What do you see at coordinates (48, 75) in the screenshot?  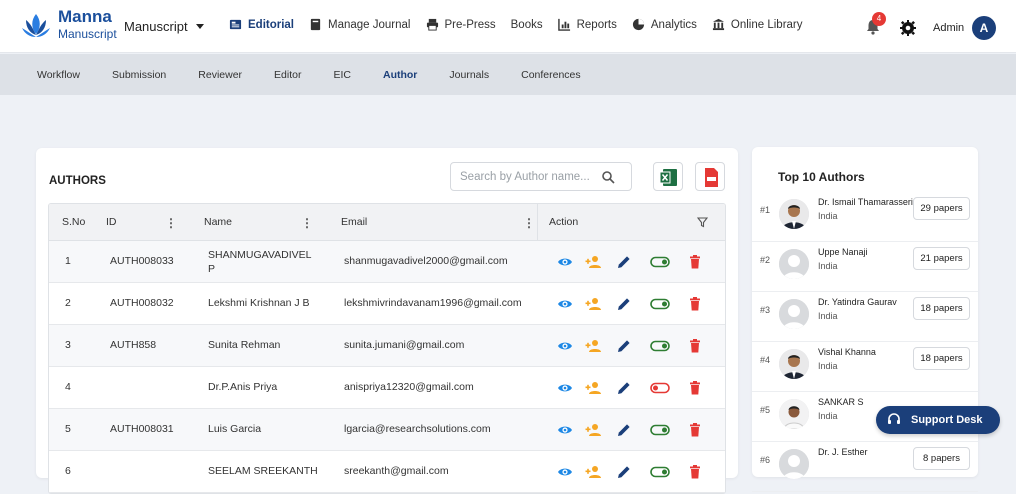 I see `tab-workflow: Workflow` at bounding box center [48, 75].